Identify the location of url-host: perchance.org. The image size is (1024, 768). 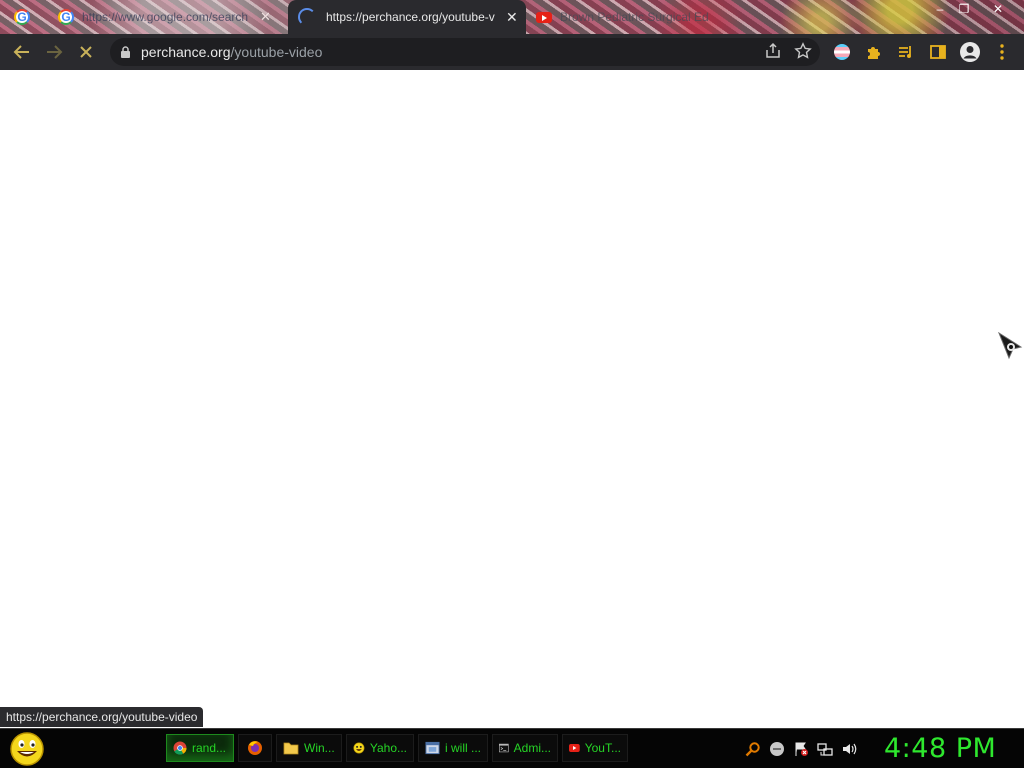
(186, 52).